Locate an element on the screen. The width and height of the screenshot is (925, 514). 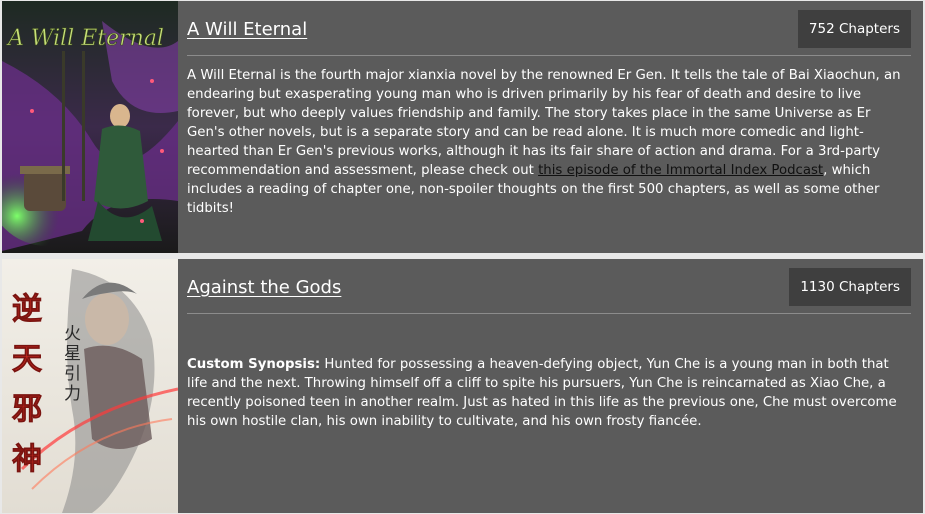
cover-image-against-the-gods: 逆 天 邪 神 火 星 引 力 is located at coordinates (90, 386).